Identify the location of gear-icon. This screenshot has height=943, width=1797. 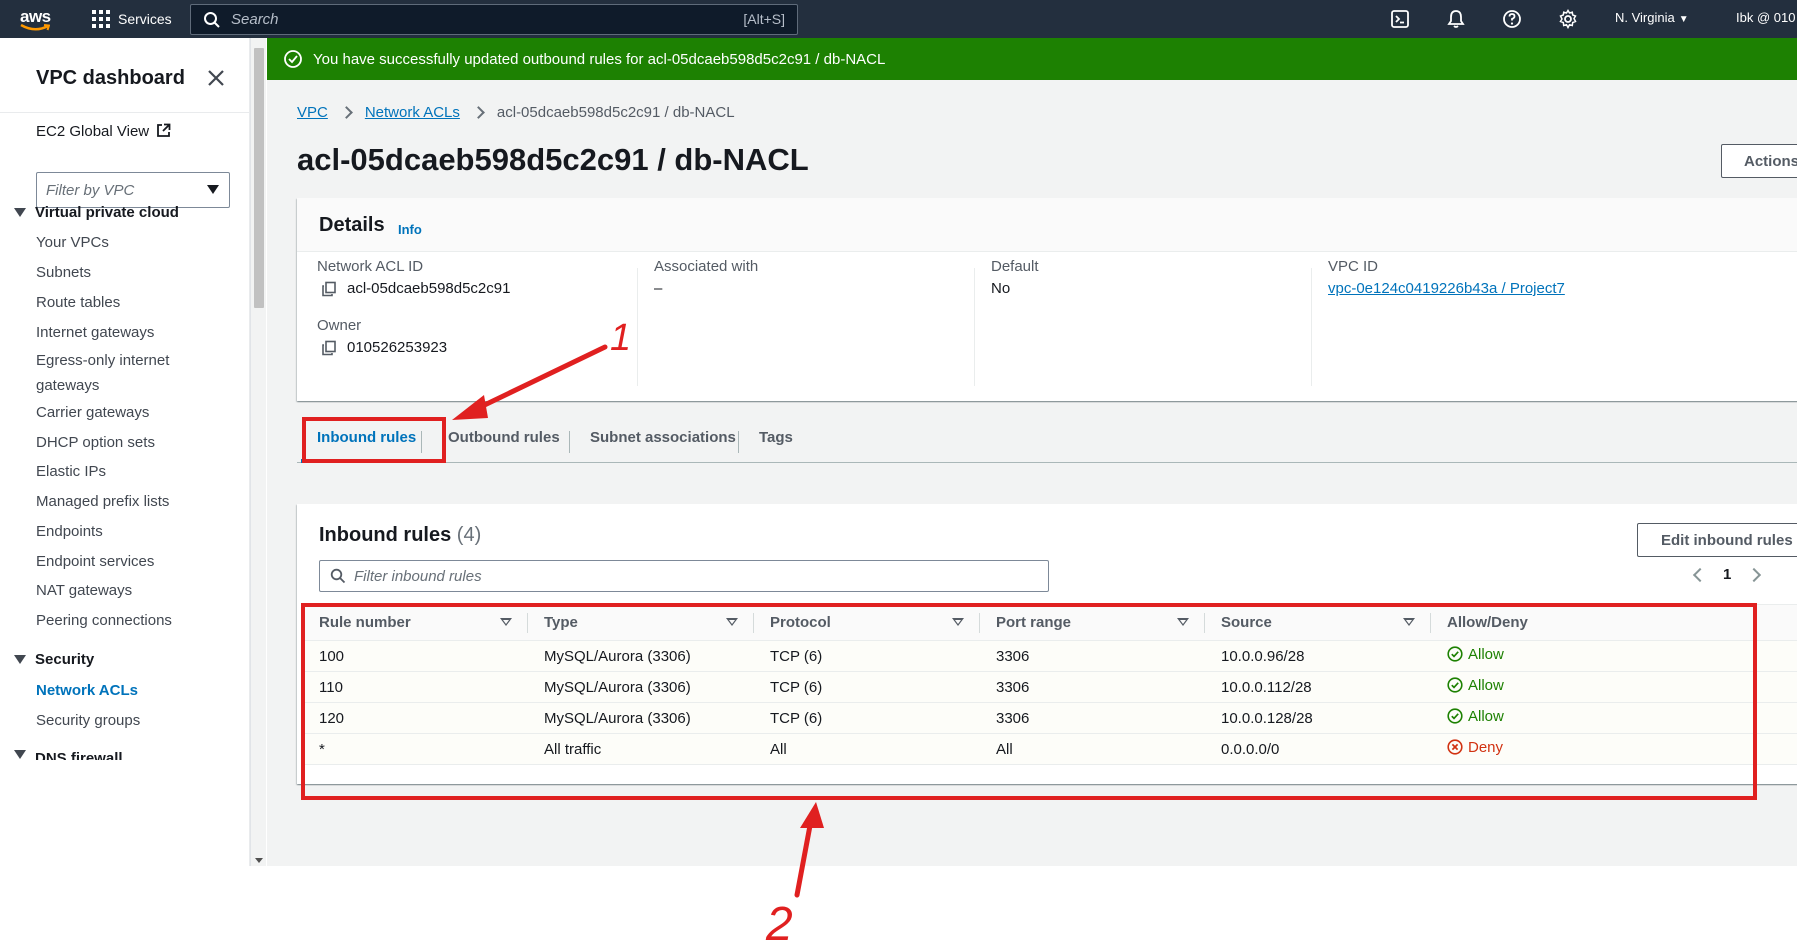
(1568, 19).